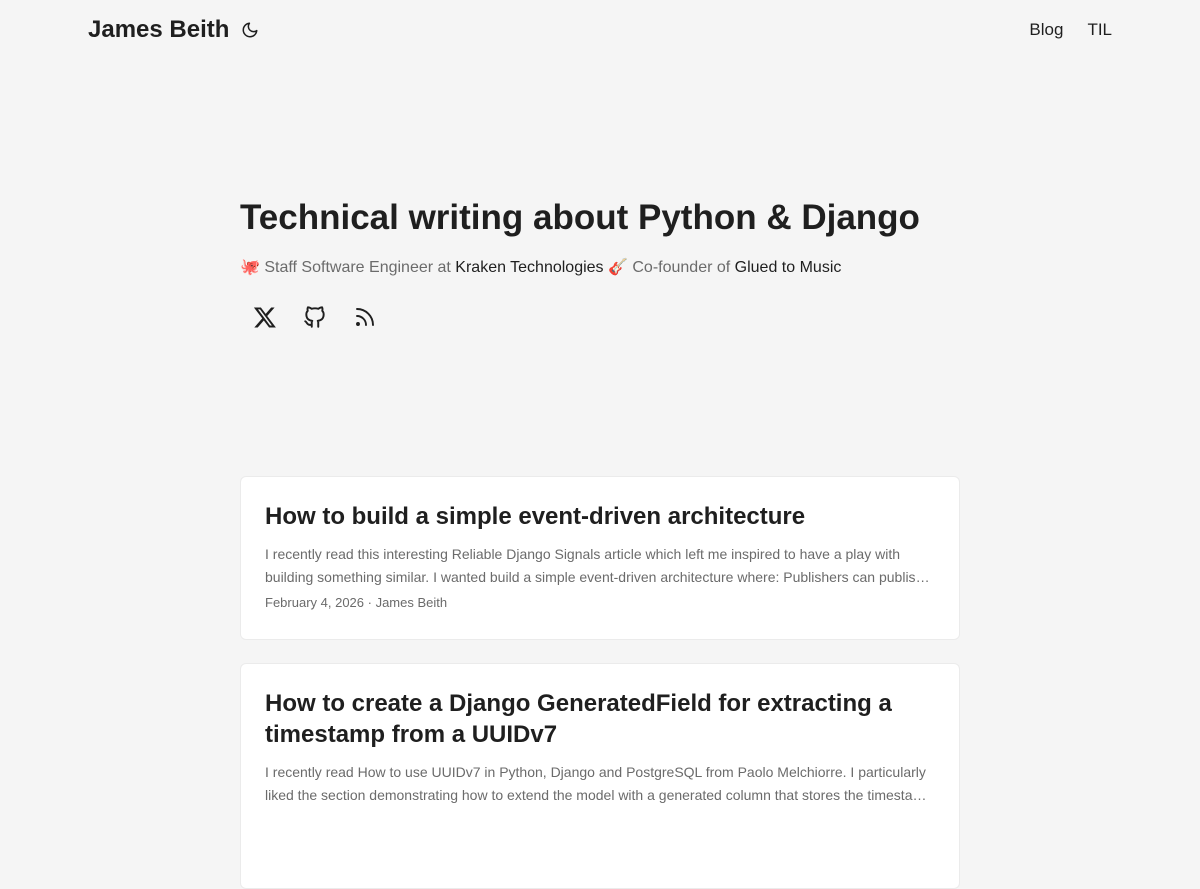 The image size is (1200, 889). Describe the element at coordinates (411, 602) in the screenshot. I see `post-author: James Beith` at that location.